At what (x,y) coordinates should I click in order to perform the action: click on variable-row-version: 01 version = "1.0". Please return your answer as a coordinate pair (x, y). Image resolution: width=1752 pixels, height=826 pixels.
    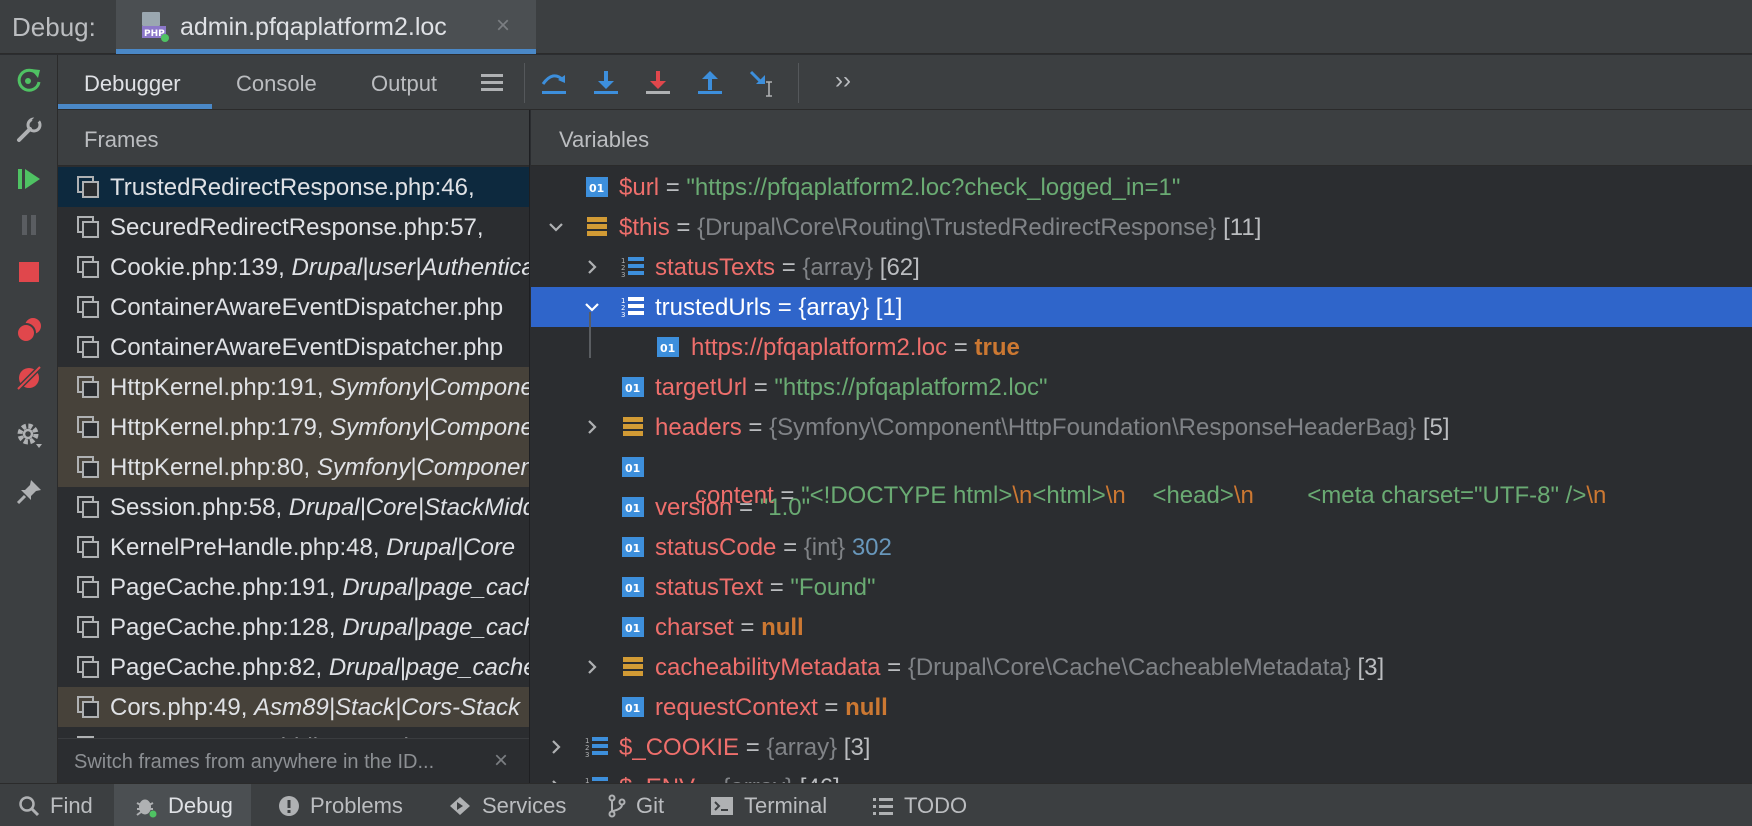
    Looking at the image, I should click on (1141, 507).